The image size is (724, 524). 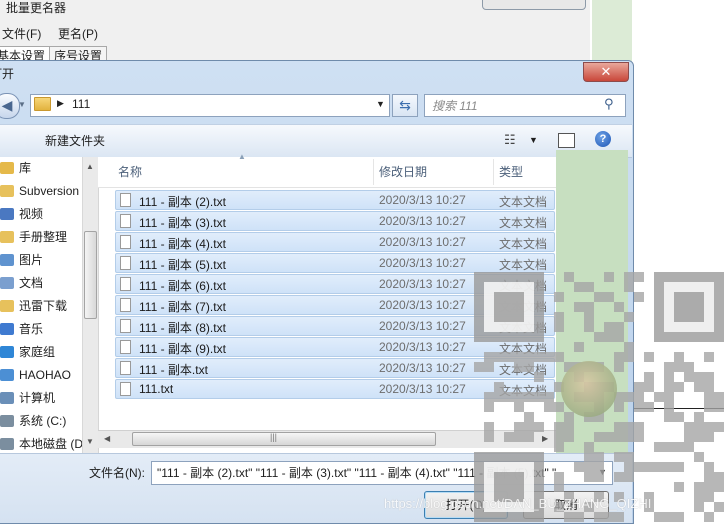 I want to click on search-icon: ⚲, so click(x=609, y=104).